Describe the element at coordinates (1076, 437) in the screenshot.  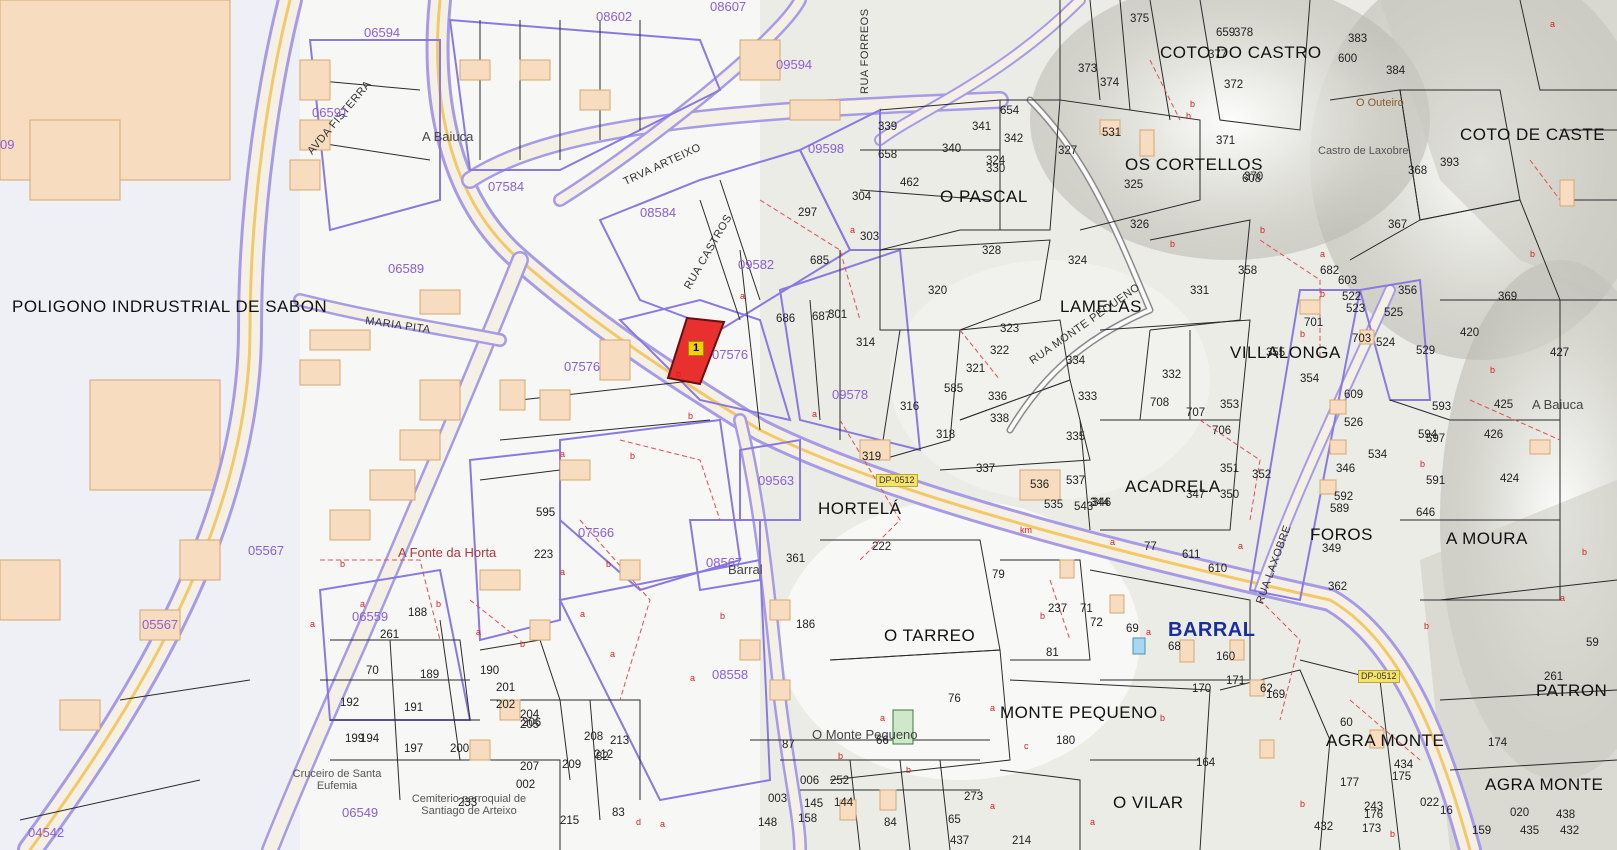
I see `parcel-number-label: 335` at that location.